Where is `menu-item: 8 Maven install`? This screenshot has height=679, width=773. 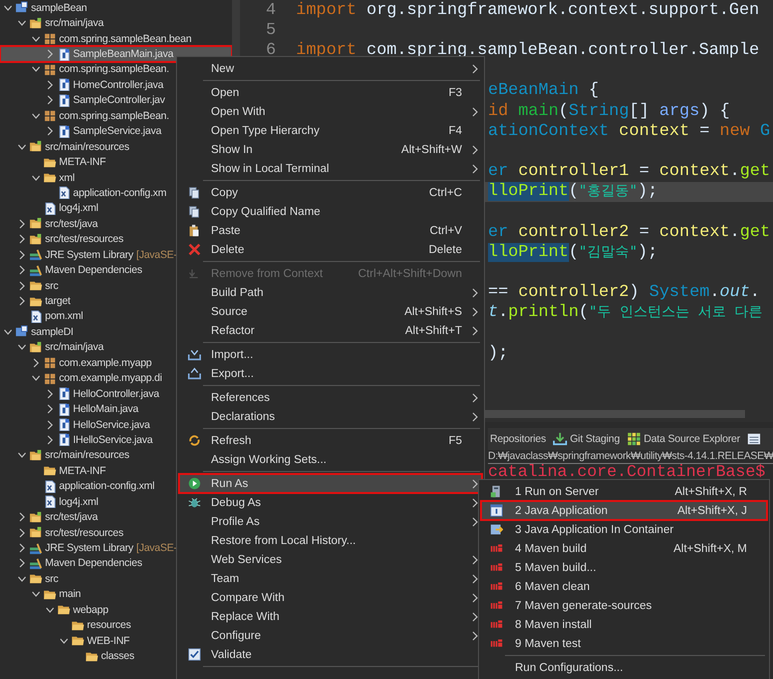
menu-item: 8 Maven install is located at coordinates (624, 624).